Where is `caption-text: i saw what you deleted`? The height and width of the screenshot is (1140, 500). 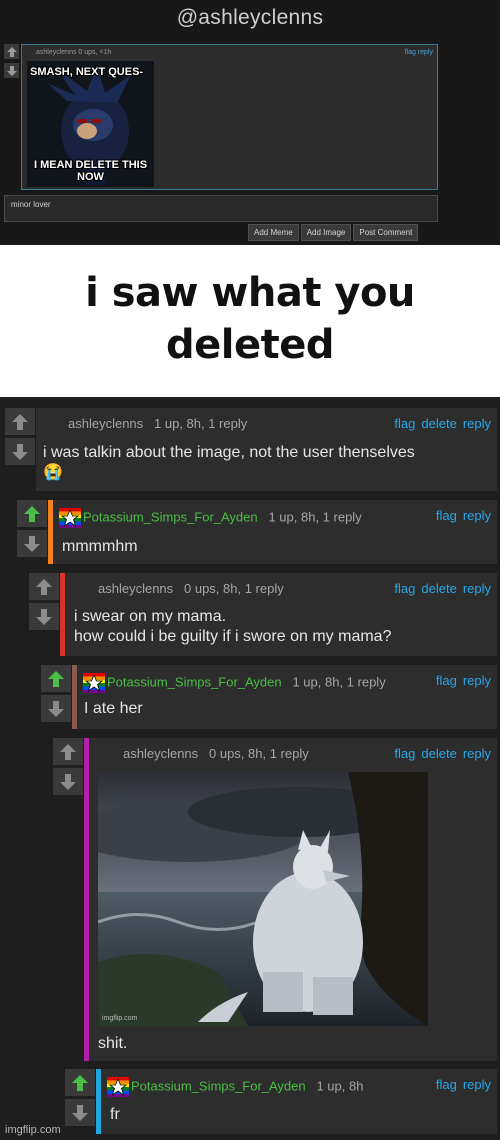
caption-text: i saw what you deleted is located at coordinates (250, 319).